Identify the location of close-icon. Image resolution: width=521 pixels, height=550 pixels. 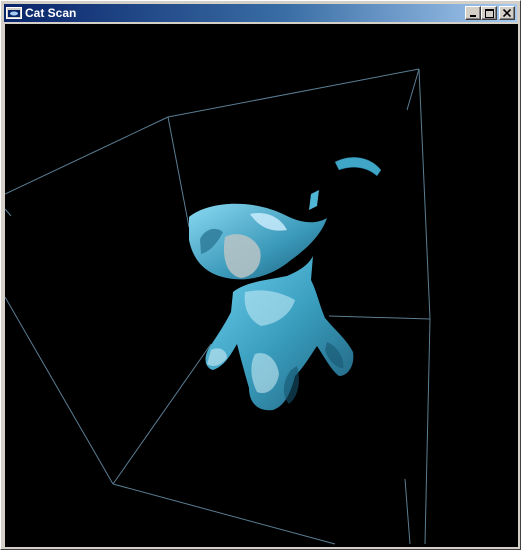
(507, 13).